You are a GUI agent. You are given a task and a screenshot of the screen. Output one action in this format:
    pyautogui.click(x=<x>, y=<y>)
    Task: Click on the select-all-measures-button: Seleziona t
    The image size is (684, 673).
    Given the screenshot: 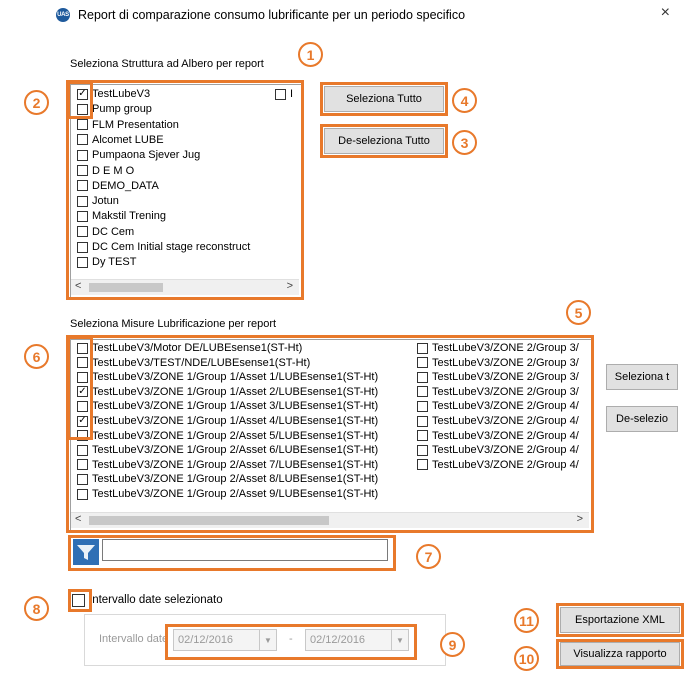 What is the action you would take?
    pyautogui.click(x=642, y=377)
    